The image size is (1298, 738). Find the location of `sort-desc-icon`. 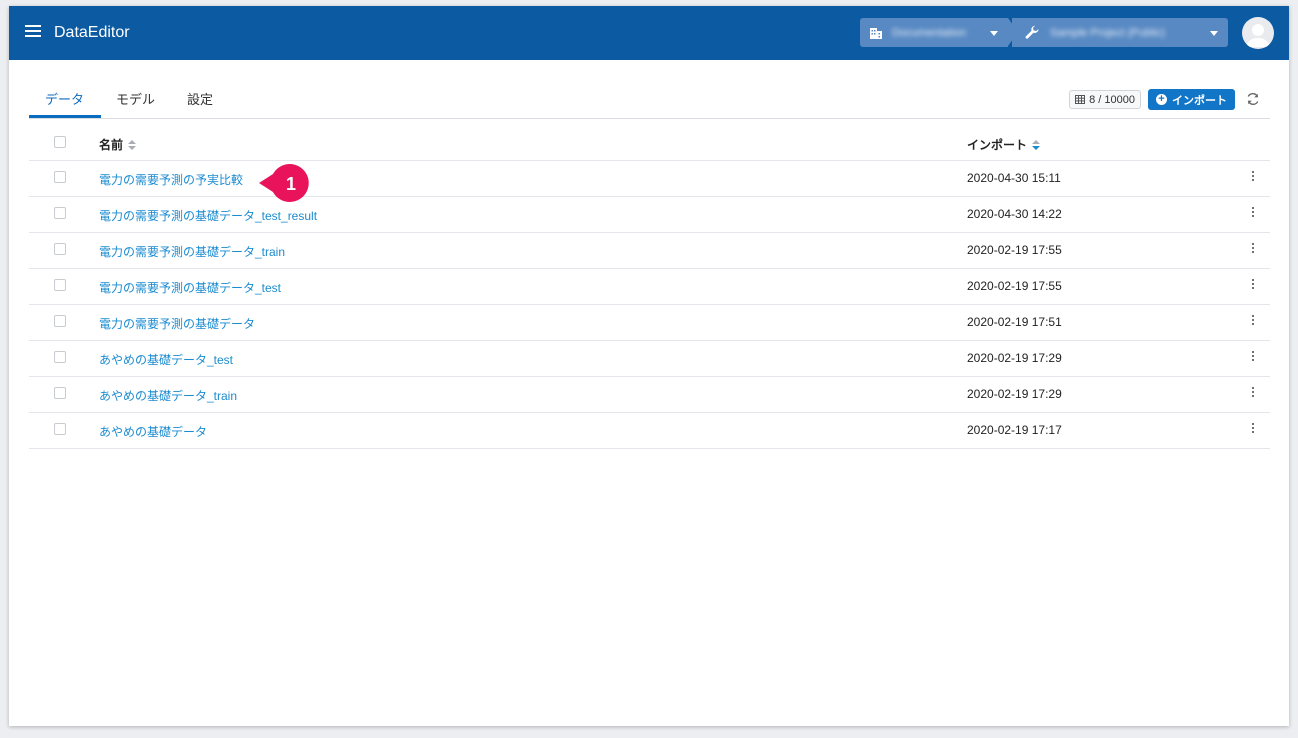

sort-desc-icon is located at coordinates (1036, 145).